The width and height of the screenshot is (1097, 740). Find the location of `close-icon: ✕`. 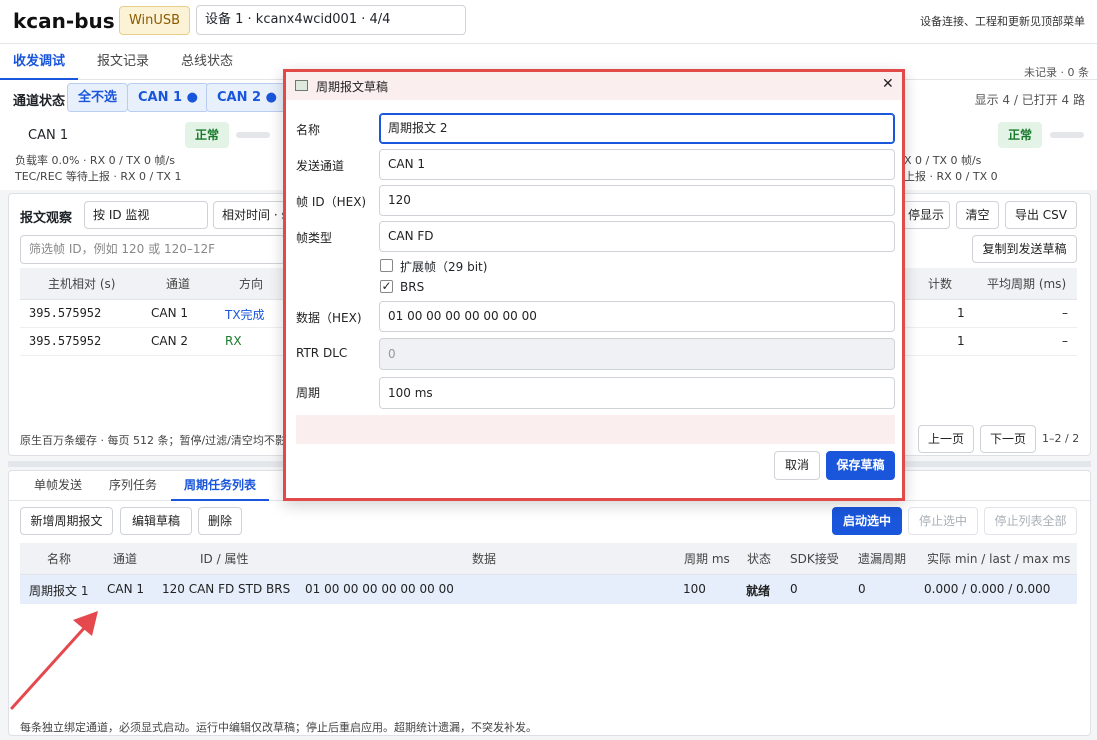

close-icon: ✕ is located at coordinates (888, 84).